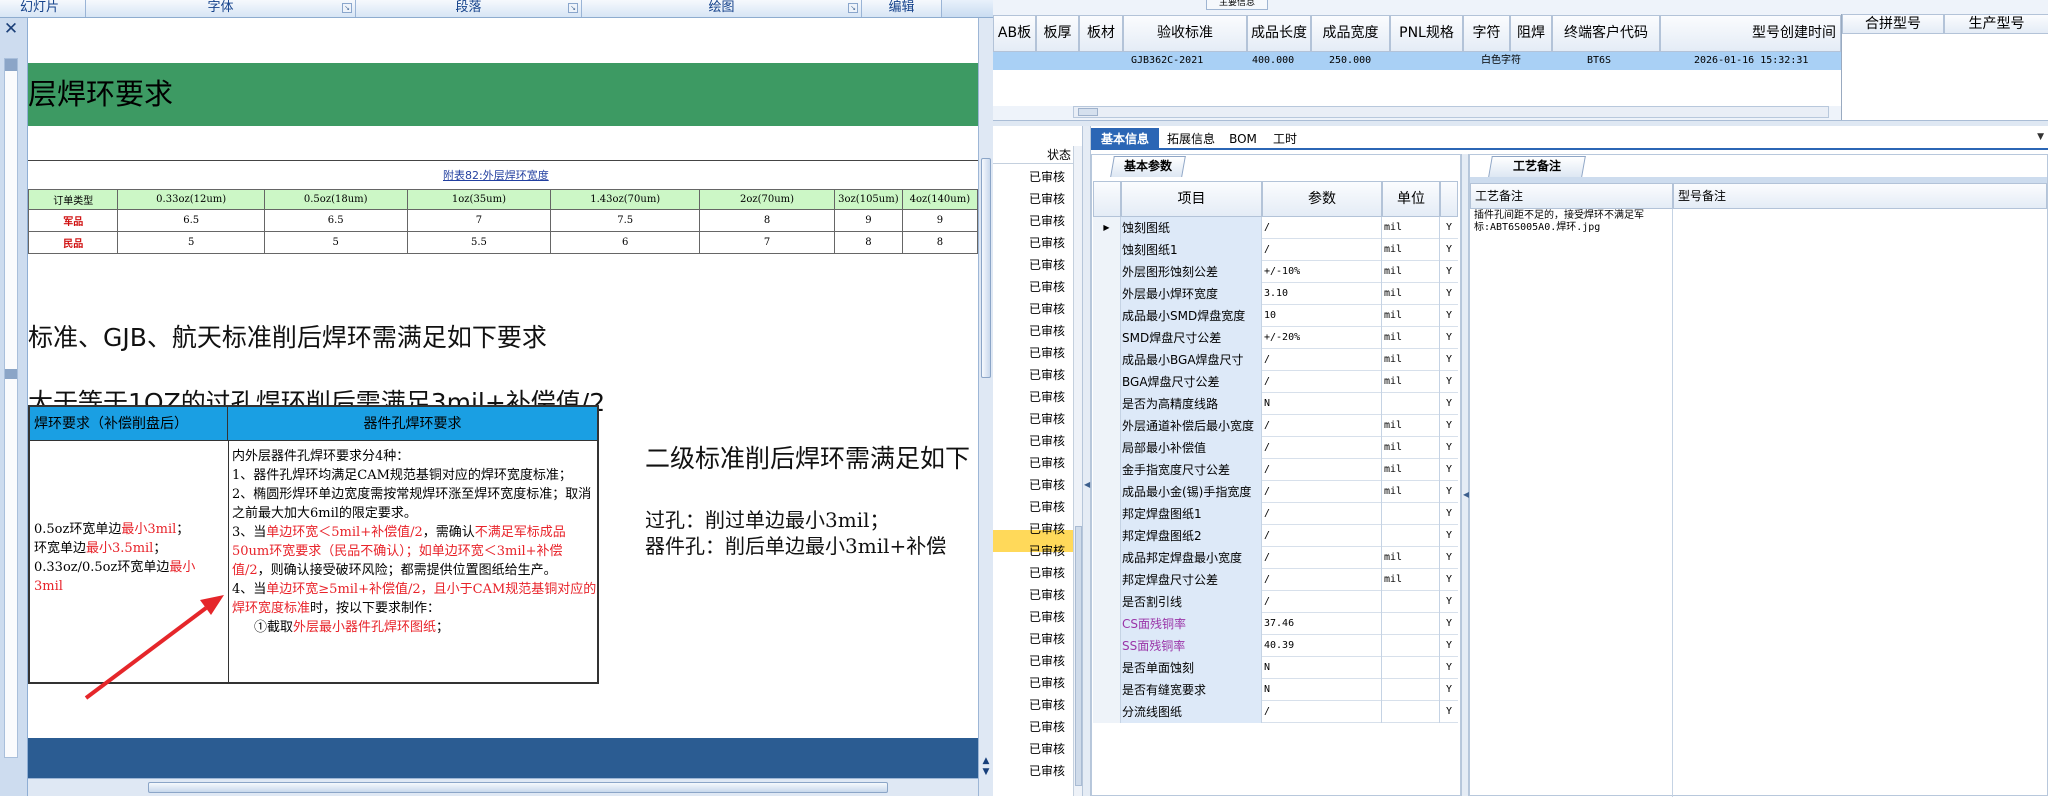  I want to click on param-row: 成品邦定焊盘最小宽度 / mil Y, so click(1275, 558).